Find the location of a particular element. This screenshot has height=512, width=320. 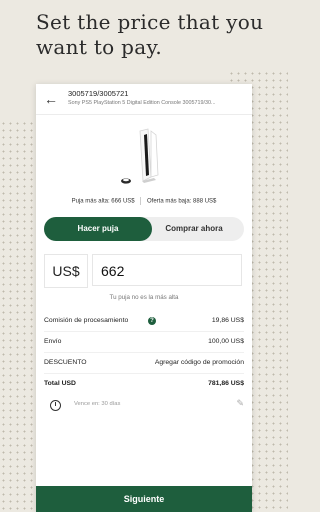

shipping-label: Envío is located at coordinates (53, 341).